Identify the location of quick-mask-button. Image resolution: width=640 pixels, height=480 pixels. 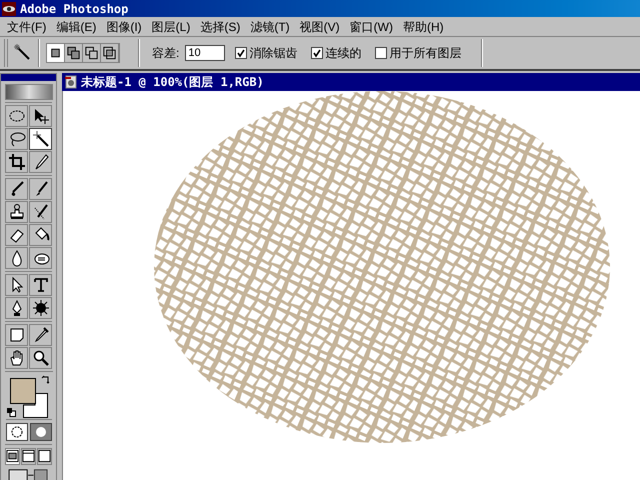
(41, 431).